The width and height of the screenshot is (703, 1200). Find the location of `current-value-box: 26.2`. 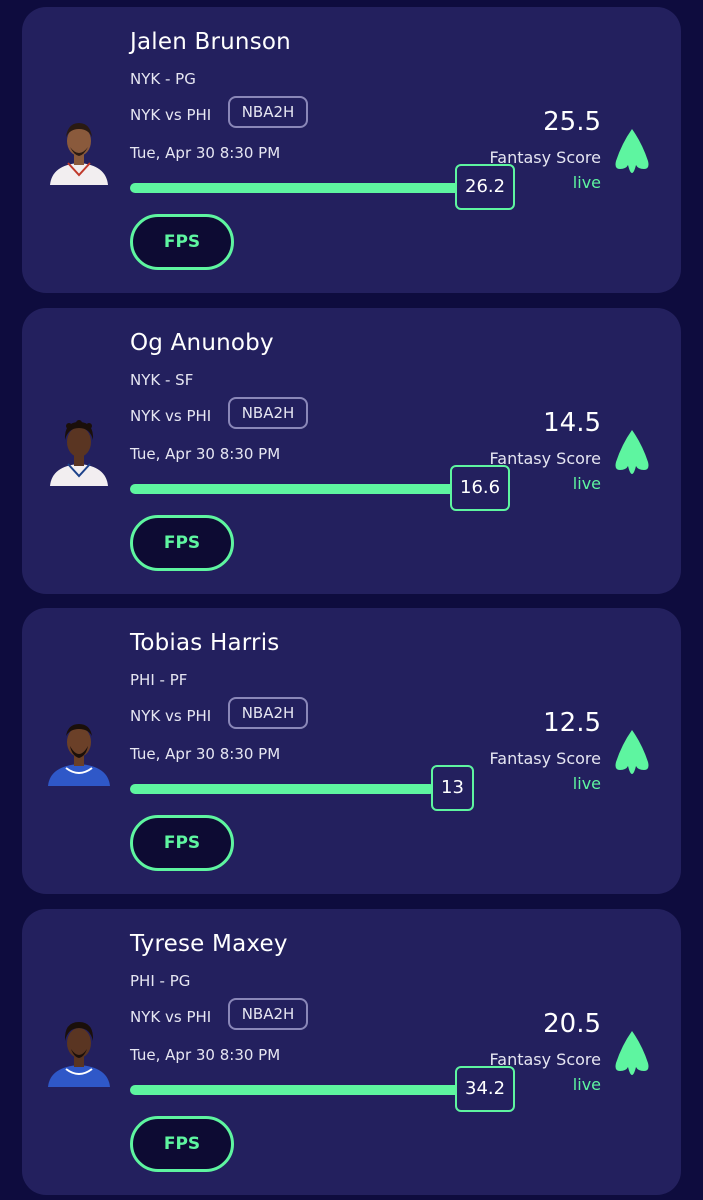

current-value-box: 26.2 is located at coordinates (485, 187).